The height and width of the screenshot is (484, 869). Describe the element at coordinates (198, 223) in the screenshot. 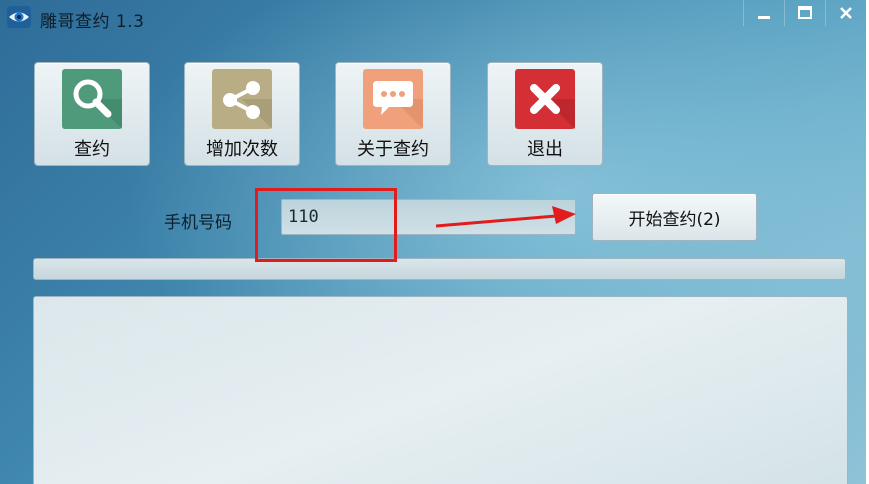

I see `phone-number-label: 手机号码` at that location.